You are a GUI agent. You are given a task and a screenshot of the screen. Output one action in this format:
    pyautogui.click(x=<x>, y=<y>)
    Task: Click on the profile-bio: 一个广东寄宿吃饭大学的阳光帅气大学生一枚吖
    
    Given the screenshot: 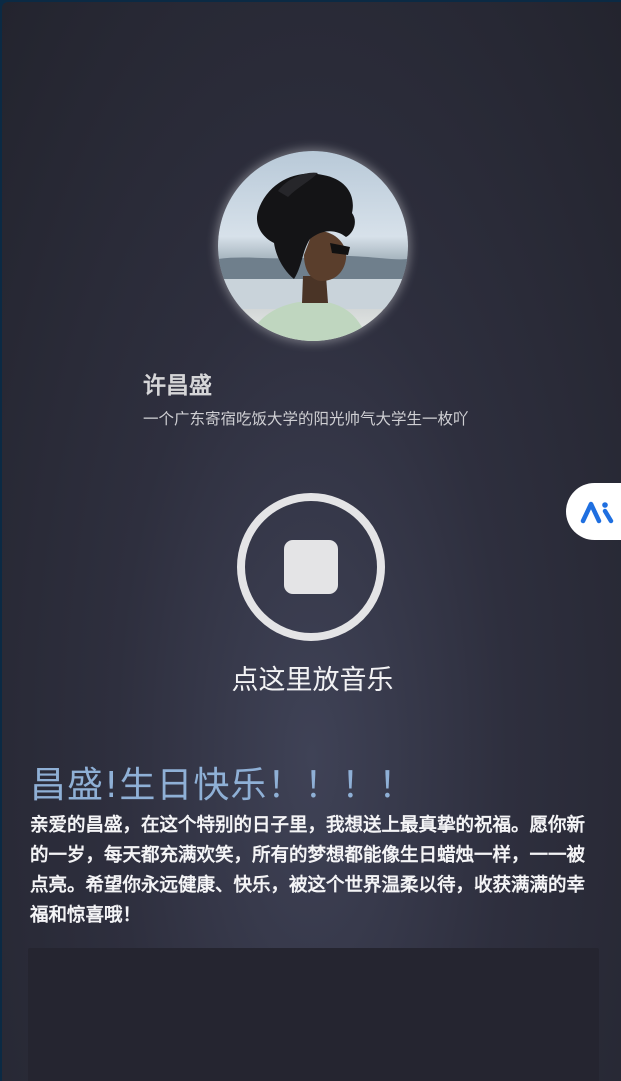 What is the action you would take?
    pyautogui.click(x=306, y=419)
    